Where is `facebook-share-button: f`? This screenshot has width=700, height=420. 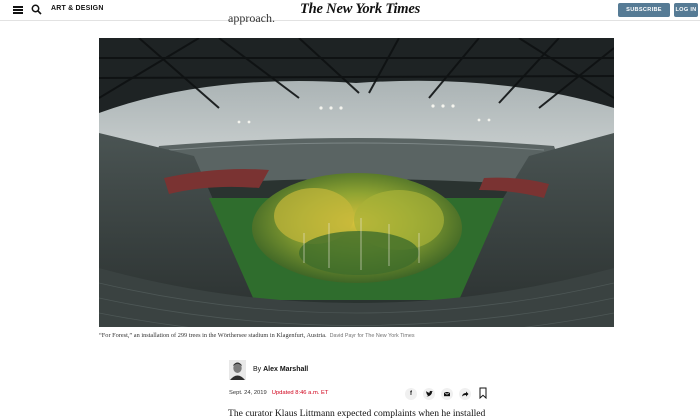 facebook-share-button: f is located at coordinates (411, 394).